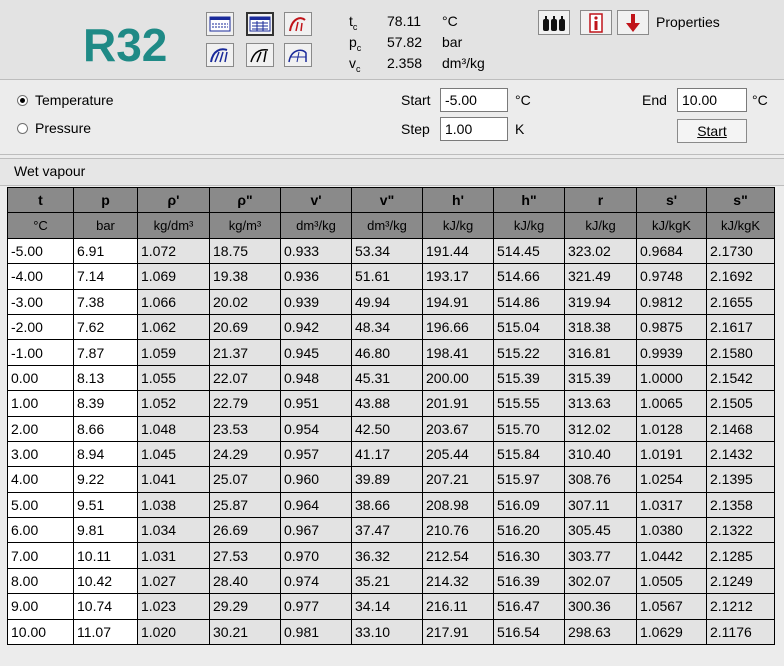  I want to click on table-cell: 312.02, so click(600, 428).